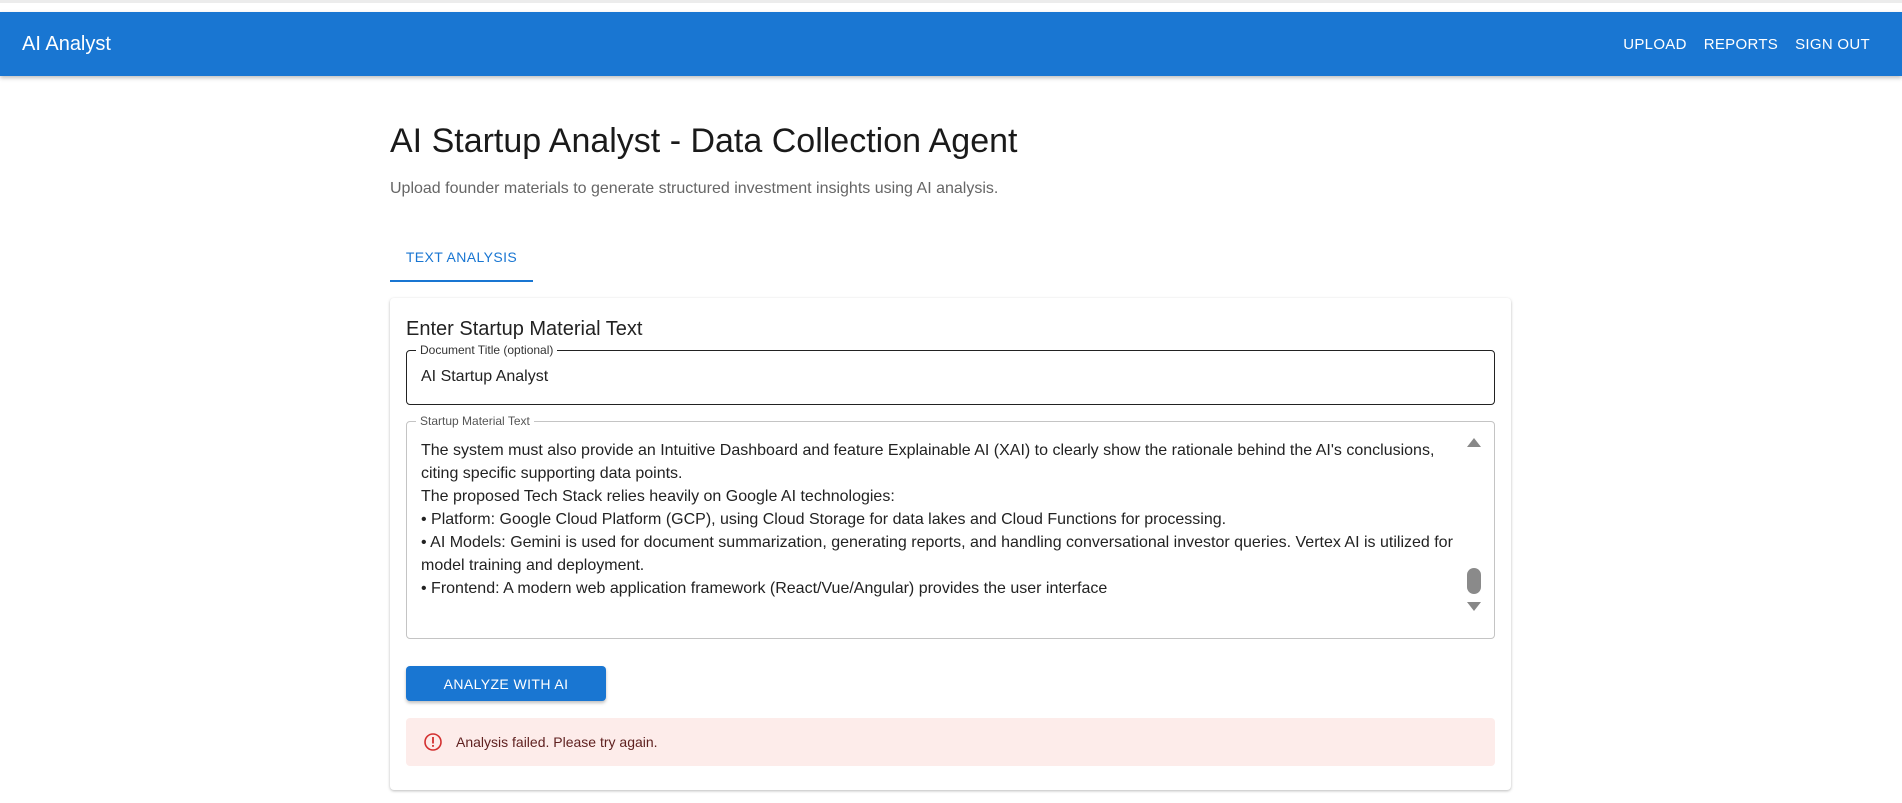  What do you see at coordinates (475, 421) in the screenshot?
I see `startup-material-label: Startup Material Text` at bounding box center [475, 421].